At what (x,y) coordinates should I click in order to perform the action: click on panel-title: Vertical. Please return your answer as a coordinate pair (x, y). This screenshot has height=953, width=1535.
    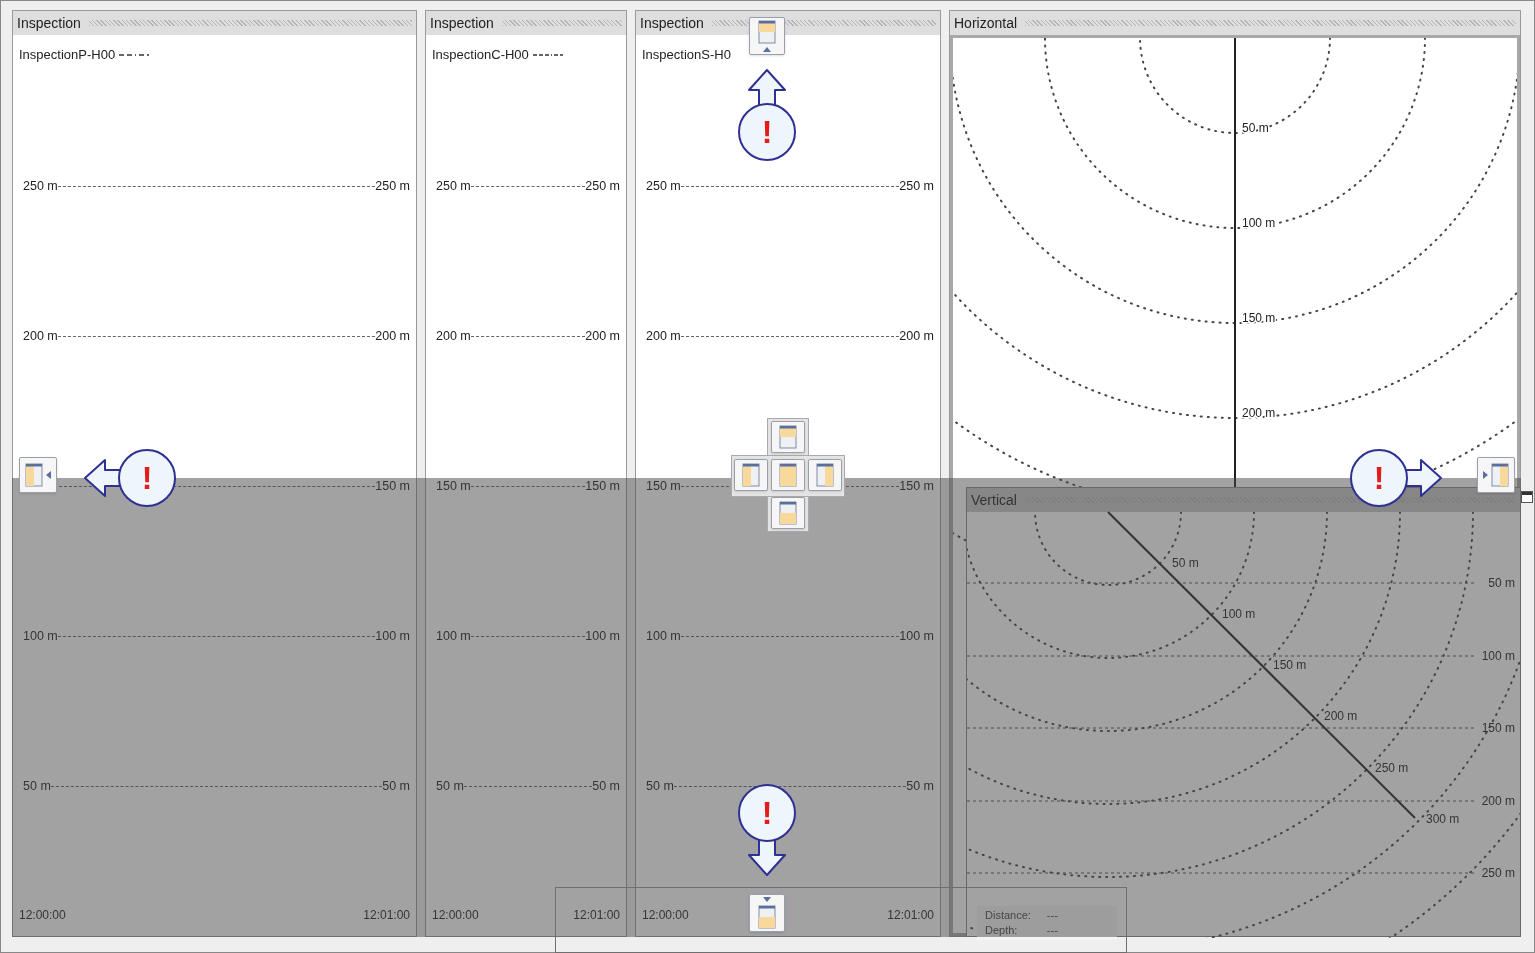
    Looking at the image, I should click on (994, 500).